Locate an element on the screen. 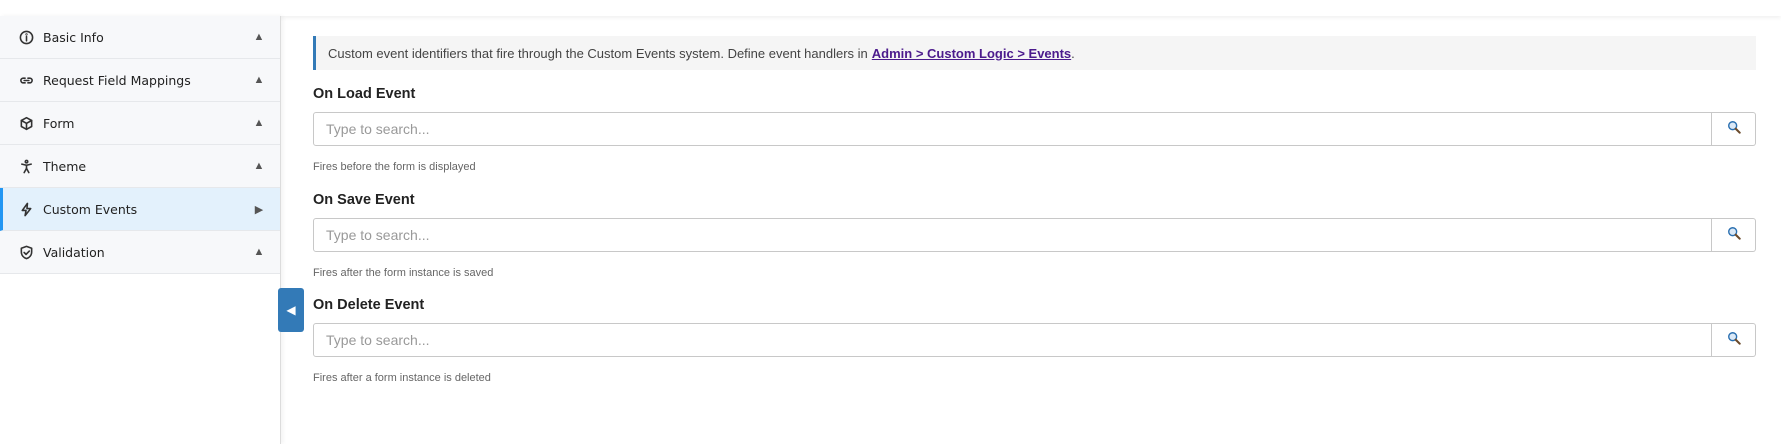  field-label: On Delete Event is located at coordinates (369, 305).